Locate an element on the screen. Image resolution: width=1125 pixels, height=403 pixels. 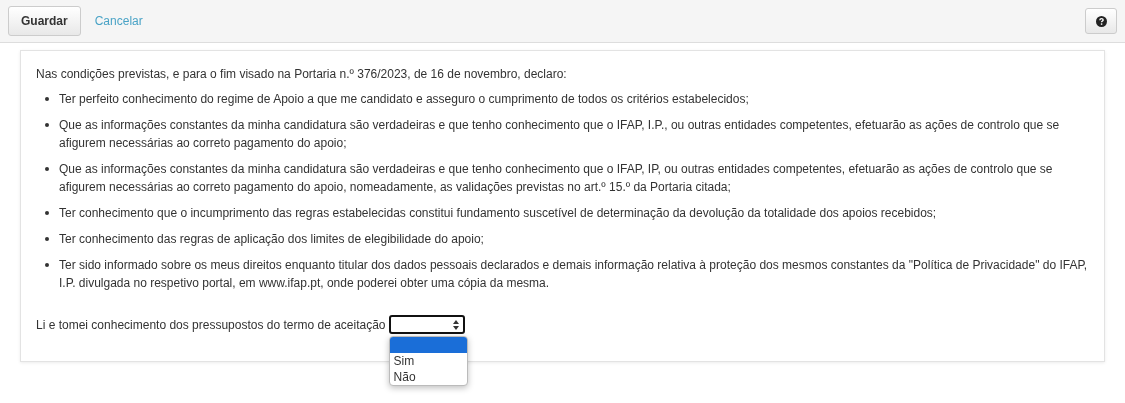
help-icon is located at coordinates (1101, 21).